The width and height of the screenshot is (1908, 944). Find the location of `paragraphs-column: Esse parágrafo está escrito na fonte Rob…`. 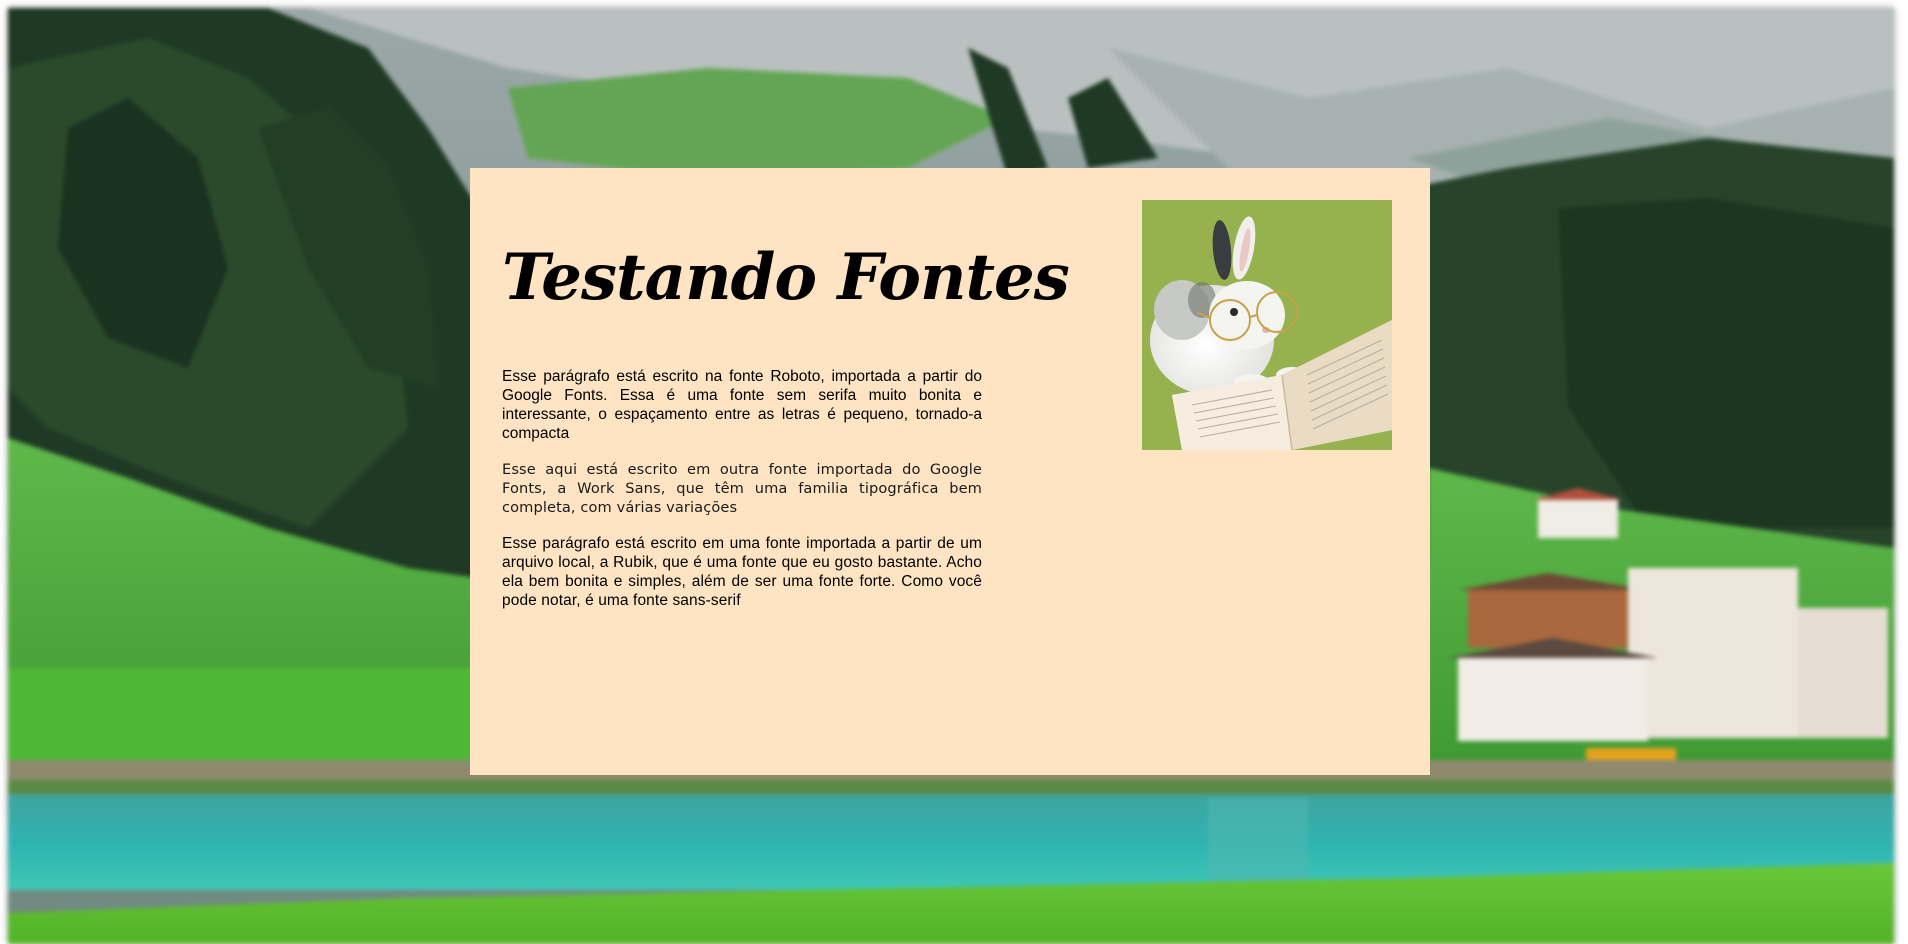

paragraphs-column: Esse parágrafo está escrito na fonte Rob… is located at coordinates (742, 497).